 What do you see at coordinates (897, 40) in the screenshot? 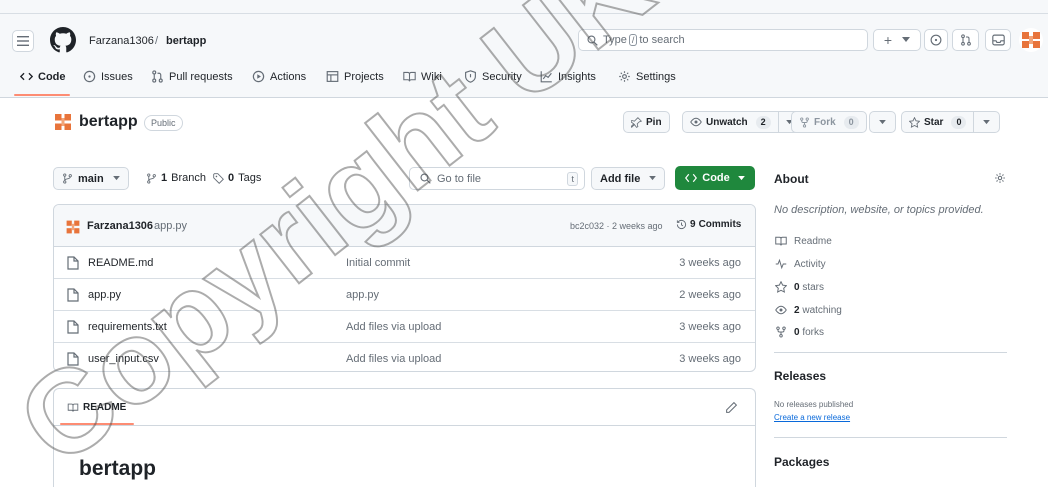
I see `create-new-button: +` at bounding box center [897, 40].